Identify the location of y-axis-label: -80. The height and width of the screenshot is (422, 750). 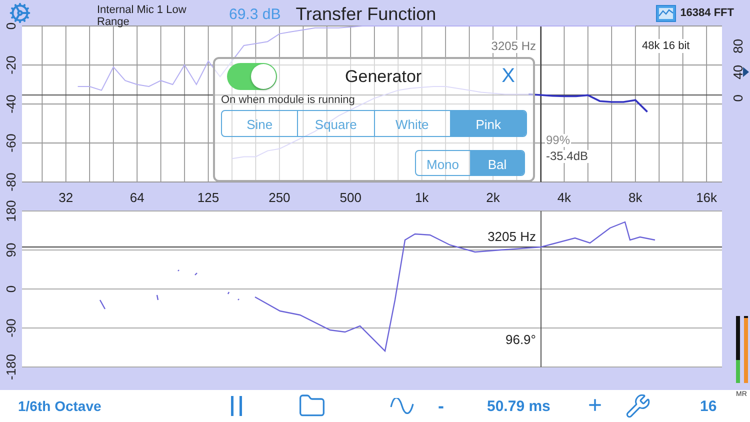
(11, 182).